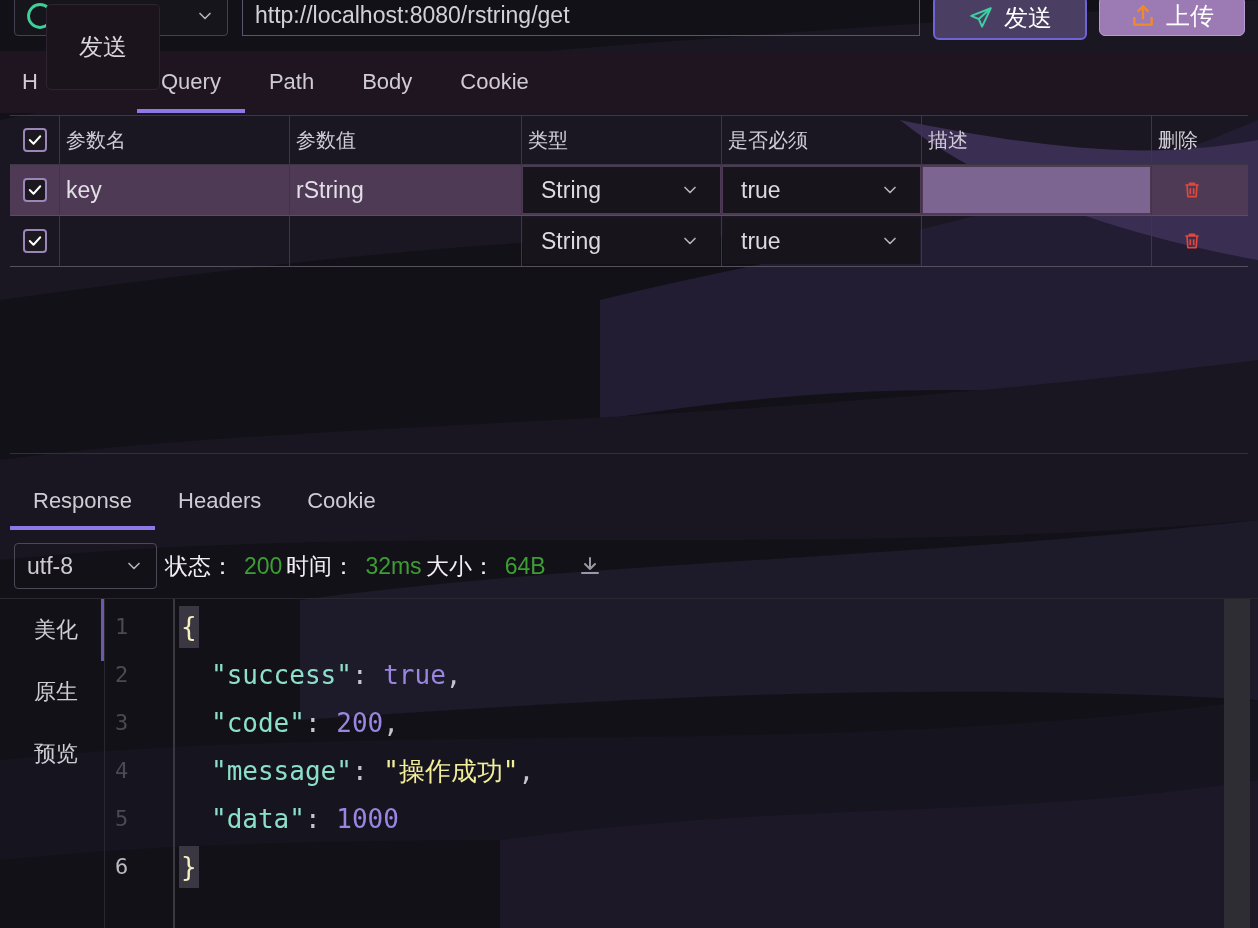 Image resolution: width=1258 pixels, height=928 pixels. I want to click on column-header: 参数名, so click(96, 140).